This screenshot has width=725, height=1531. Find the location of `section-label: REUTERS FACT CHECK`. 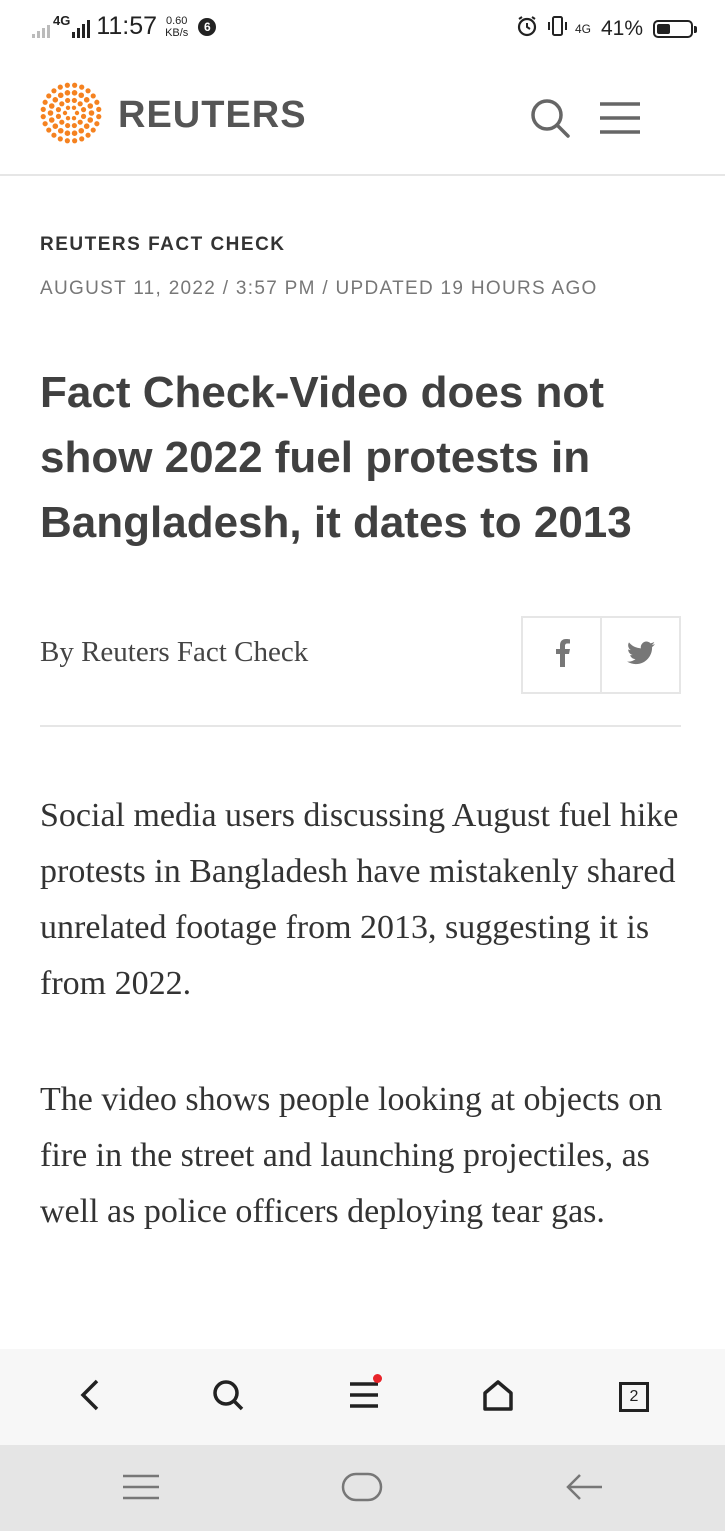

section-label: REUTERS FACT CHECK is located at coordinates (163, 245).